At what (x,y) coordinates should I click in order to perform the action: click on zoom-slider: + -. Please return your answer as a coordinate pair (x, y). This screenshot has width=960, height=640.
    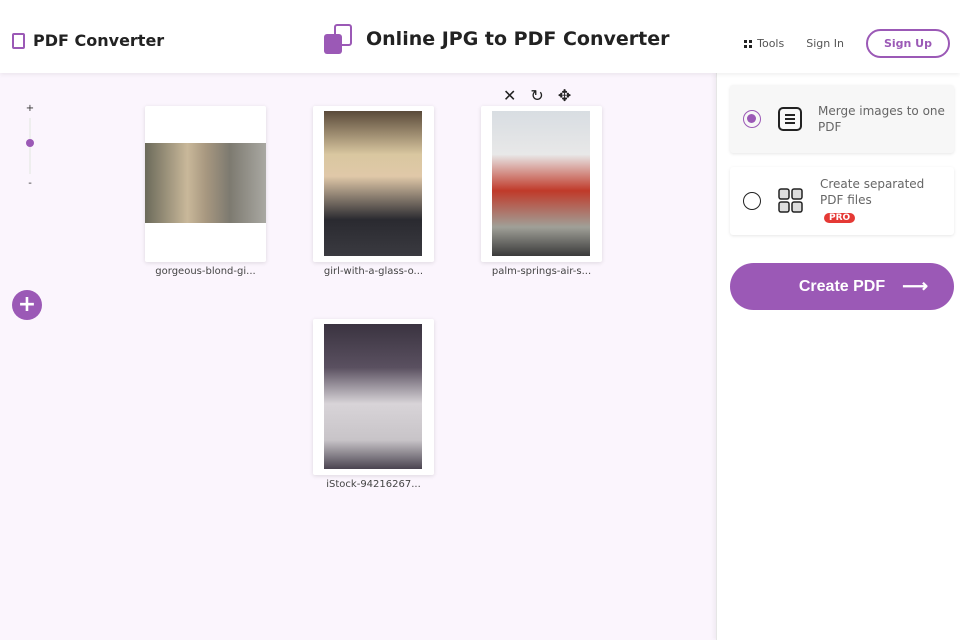
    Looking at the image, I should click on (30, 146).